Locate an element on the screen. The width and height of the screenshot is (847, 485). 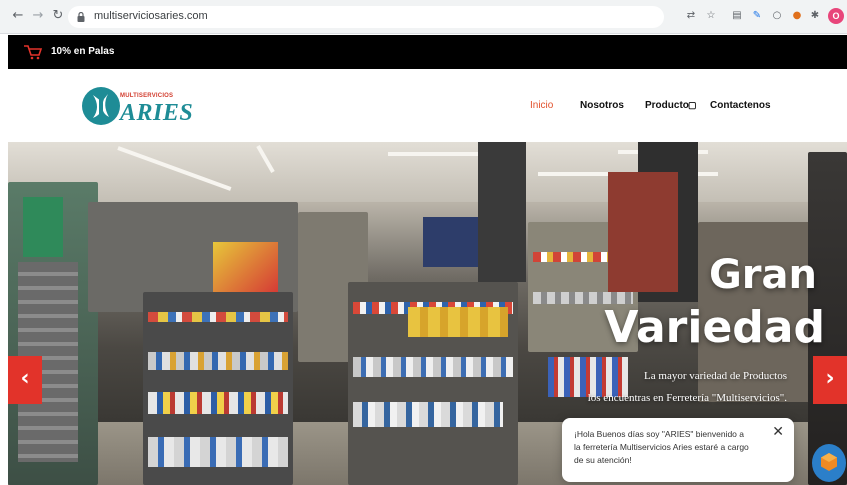
slider-next-button: › is located at coordinates (830, 380).